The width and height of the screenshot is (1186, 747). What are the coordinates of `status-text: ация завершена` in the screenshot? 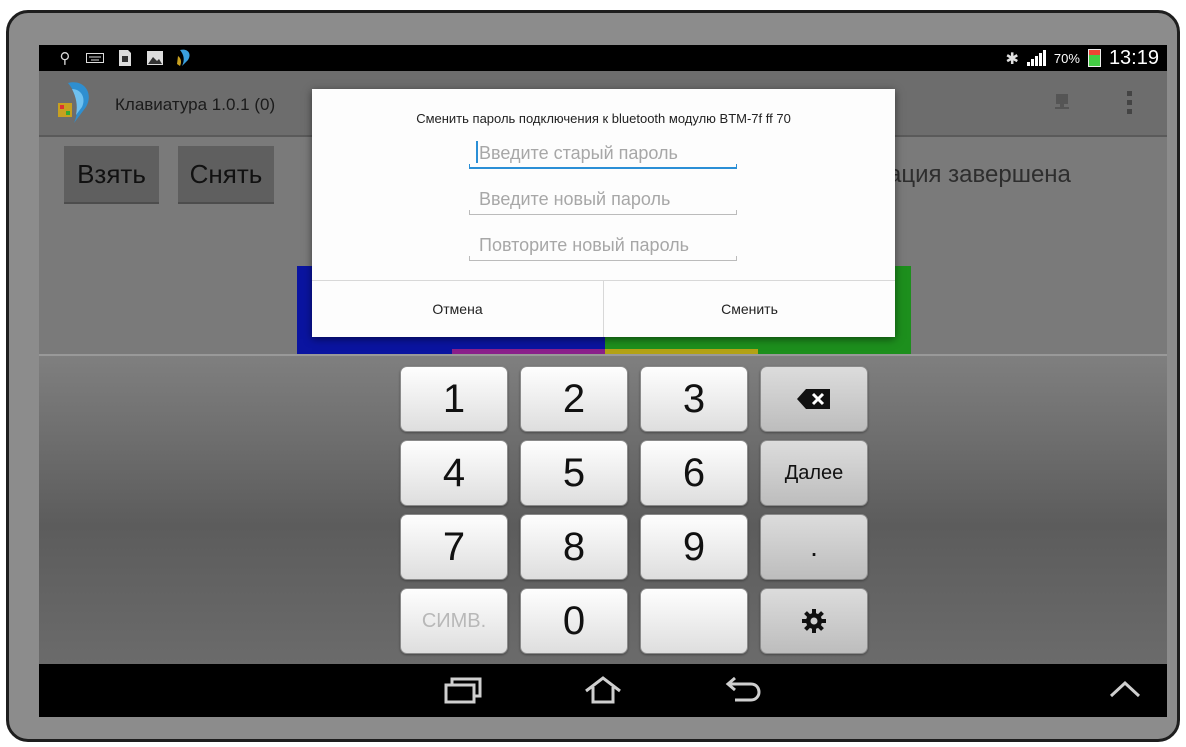 It's located at (979, 174).